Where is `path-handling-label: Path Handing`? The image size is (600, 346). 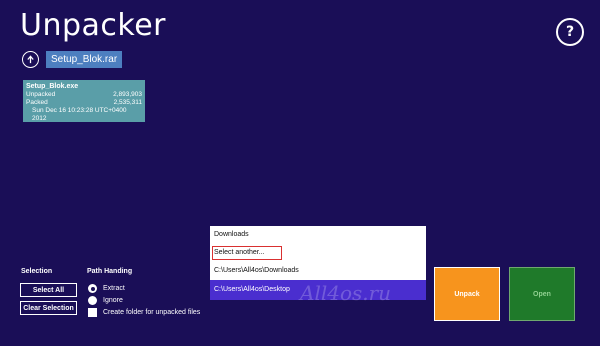 path-handling-label: Path Handing is located at coordinates (110, 271).